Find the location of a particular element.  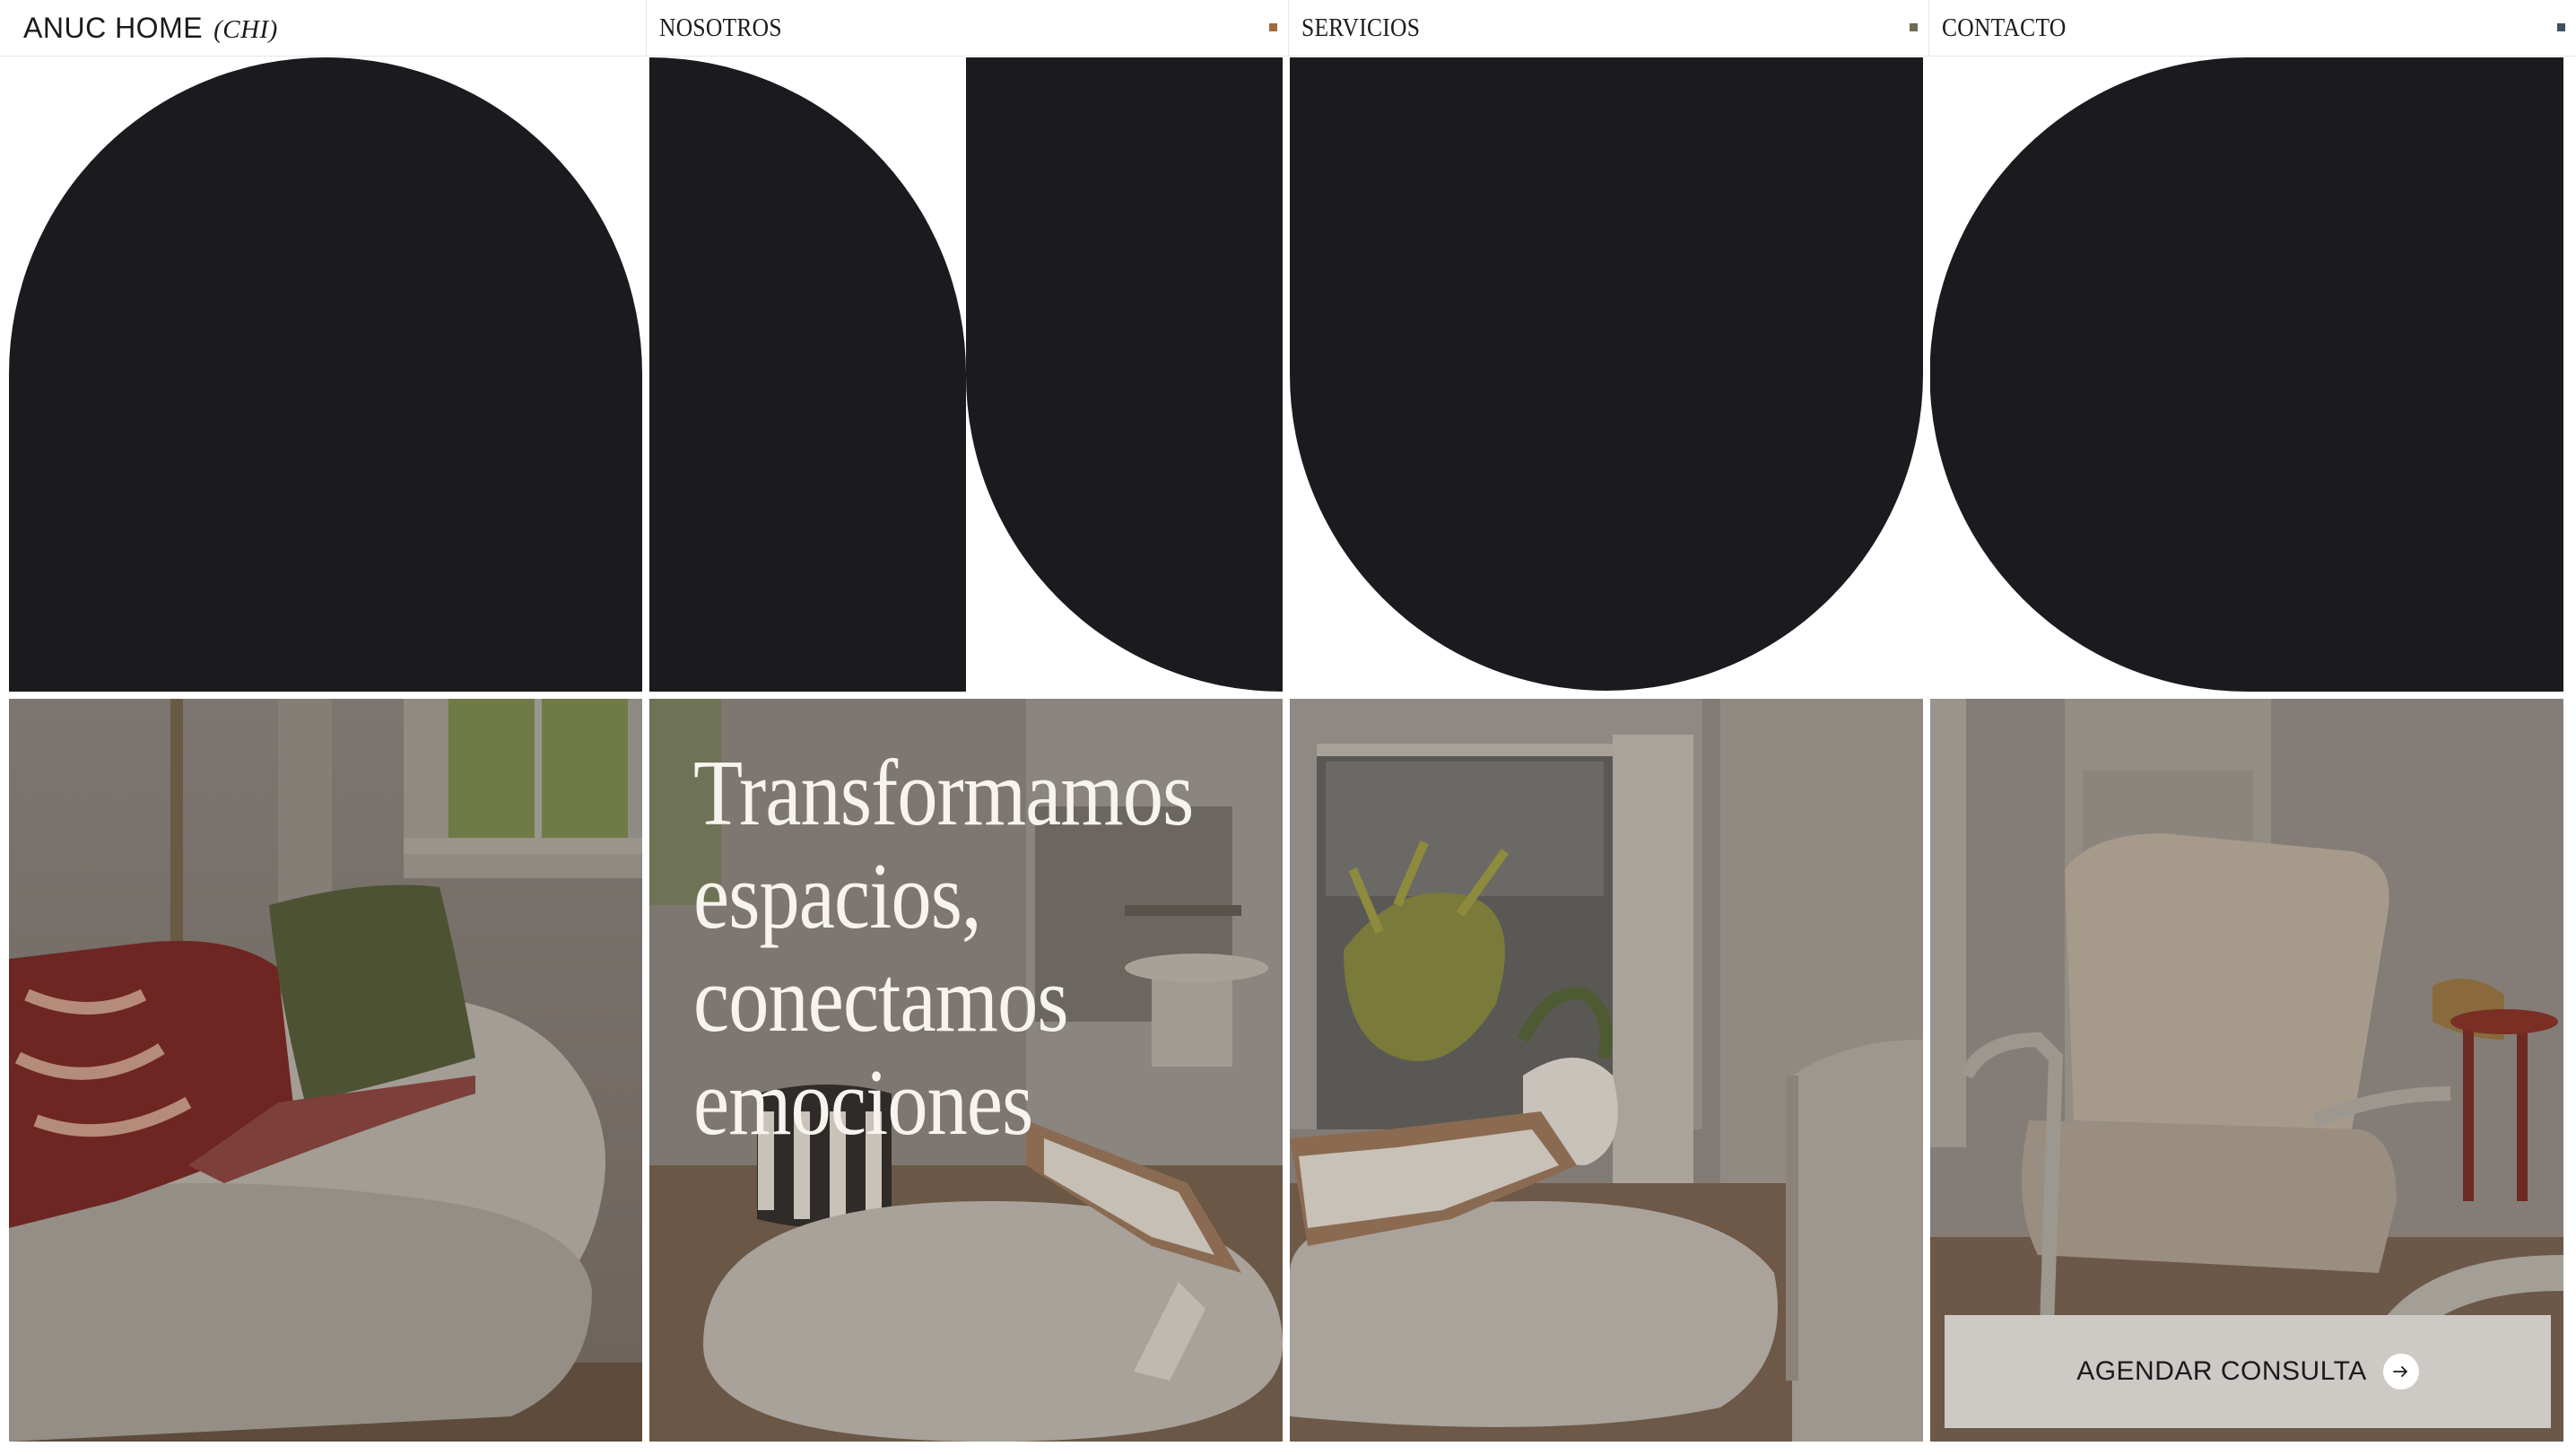

cta-label: AGENDAR CONSULTA is located at coordinates (2221, 1371).